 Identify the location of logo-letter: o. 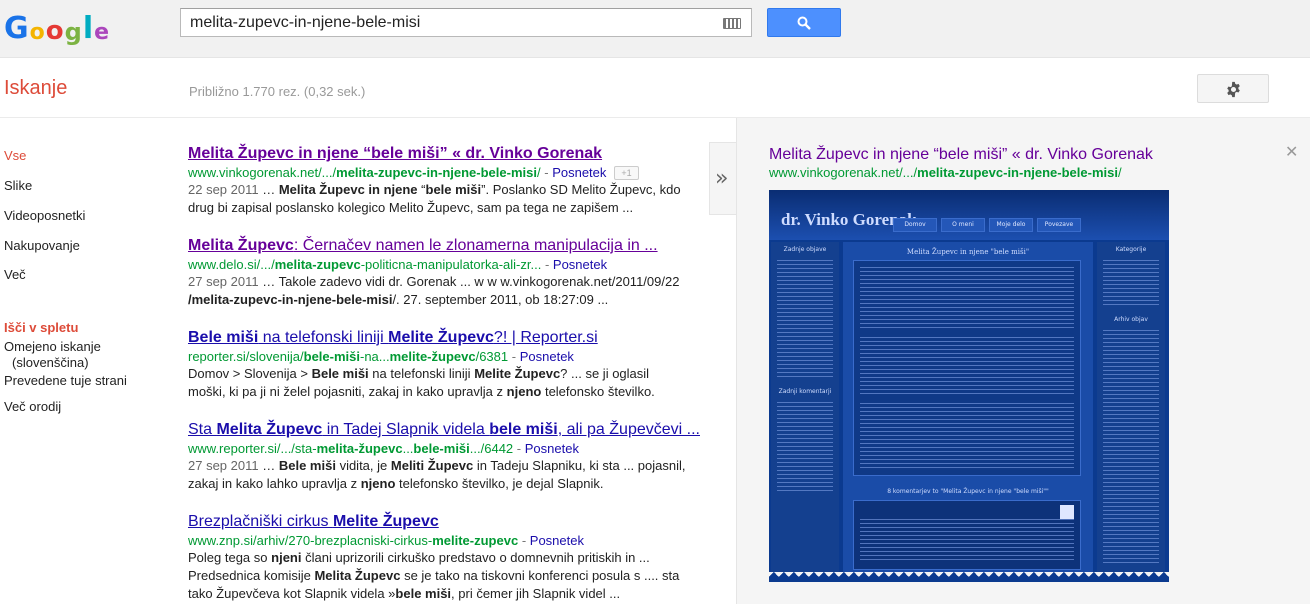
(54, 31).